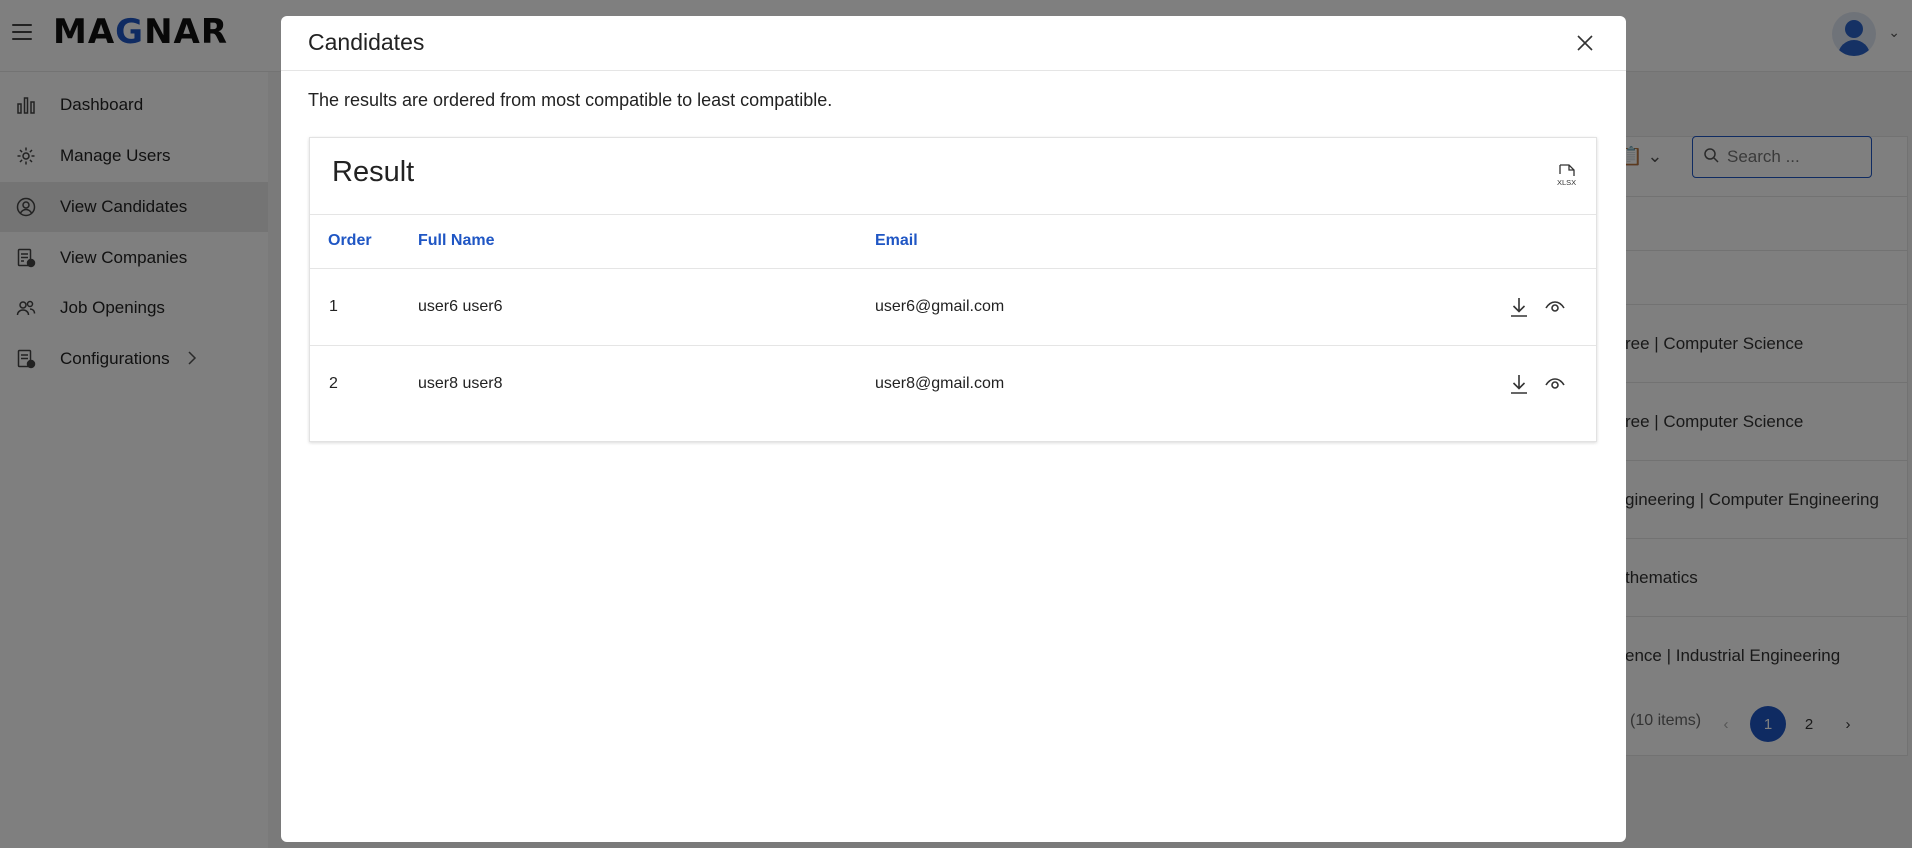 This screenshot has height=848, width=1912. Describe the element at coordinates (333, 306) in the screenshot. I see `order-cell: 1` at that location.